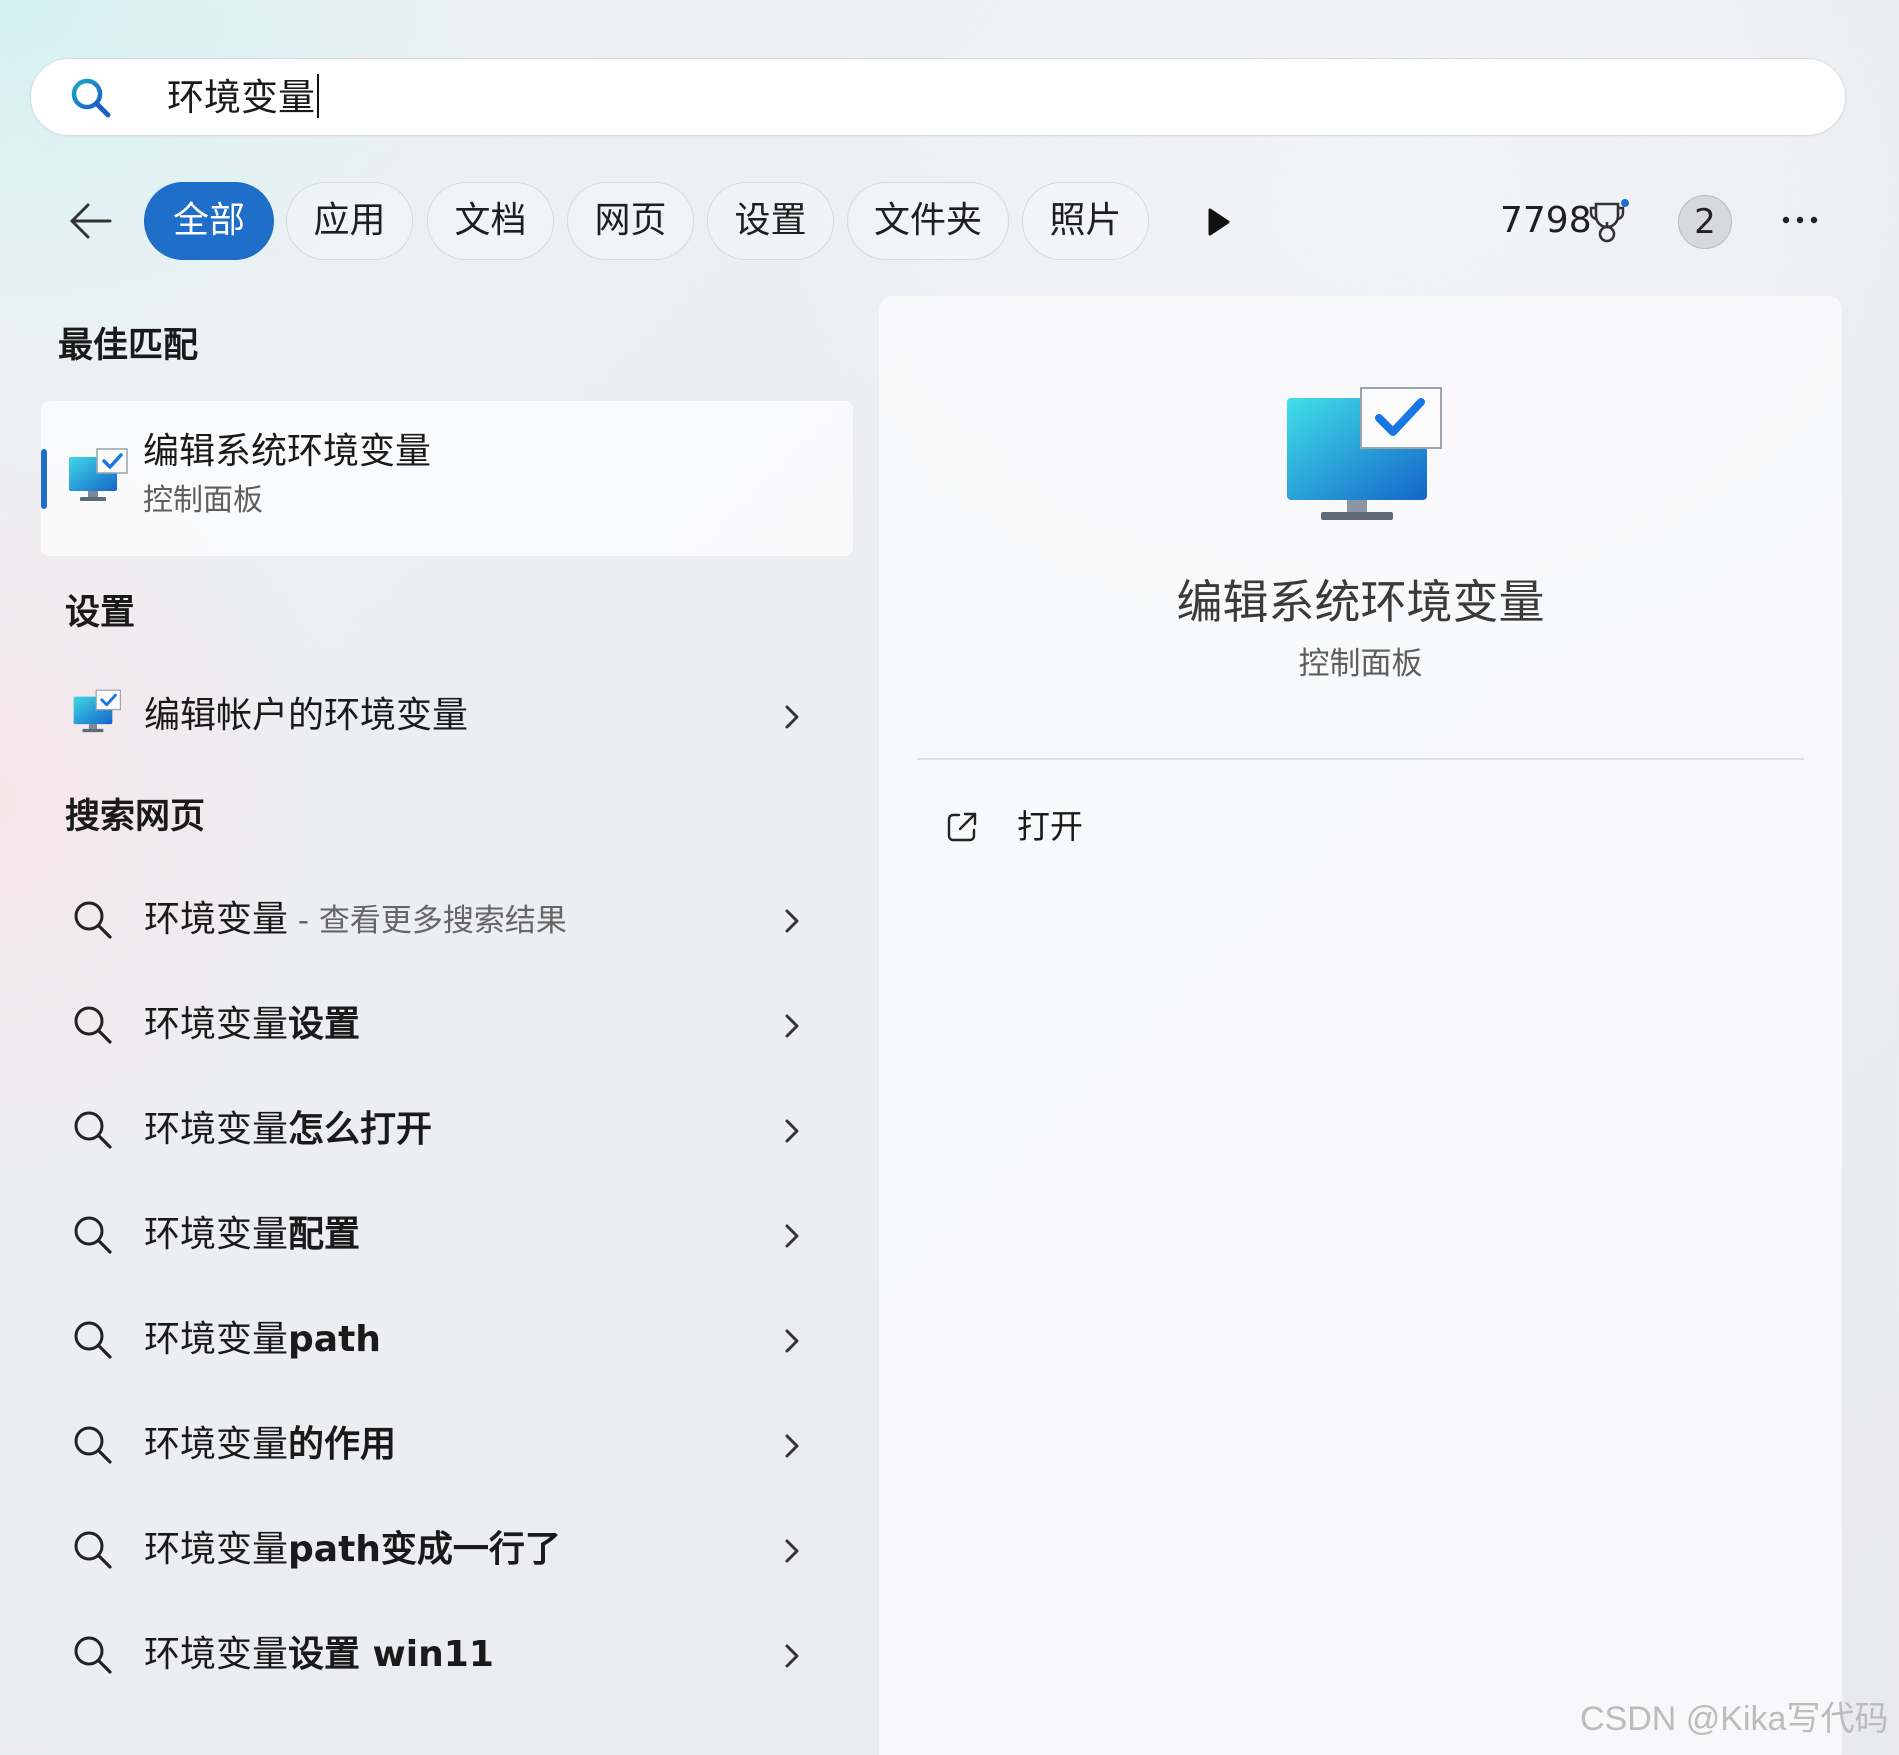 The width and height of the screenshot is (1899, 1755). Describe the element at coordinates (318, 96) in the screenshot. I see `text-caret` at that location.